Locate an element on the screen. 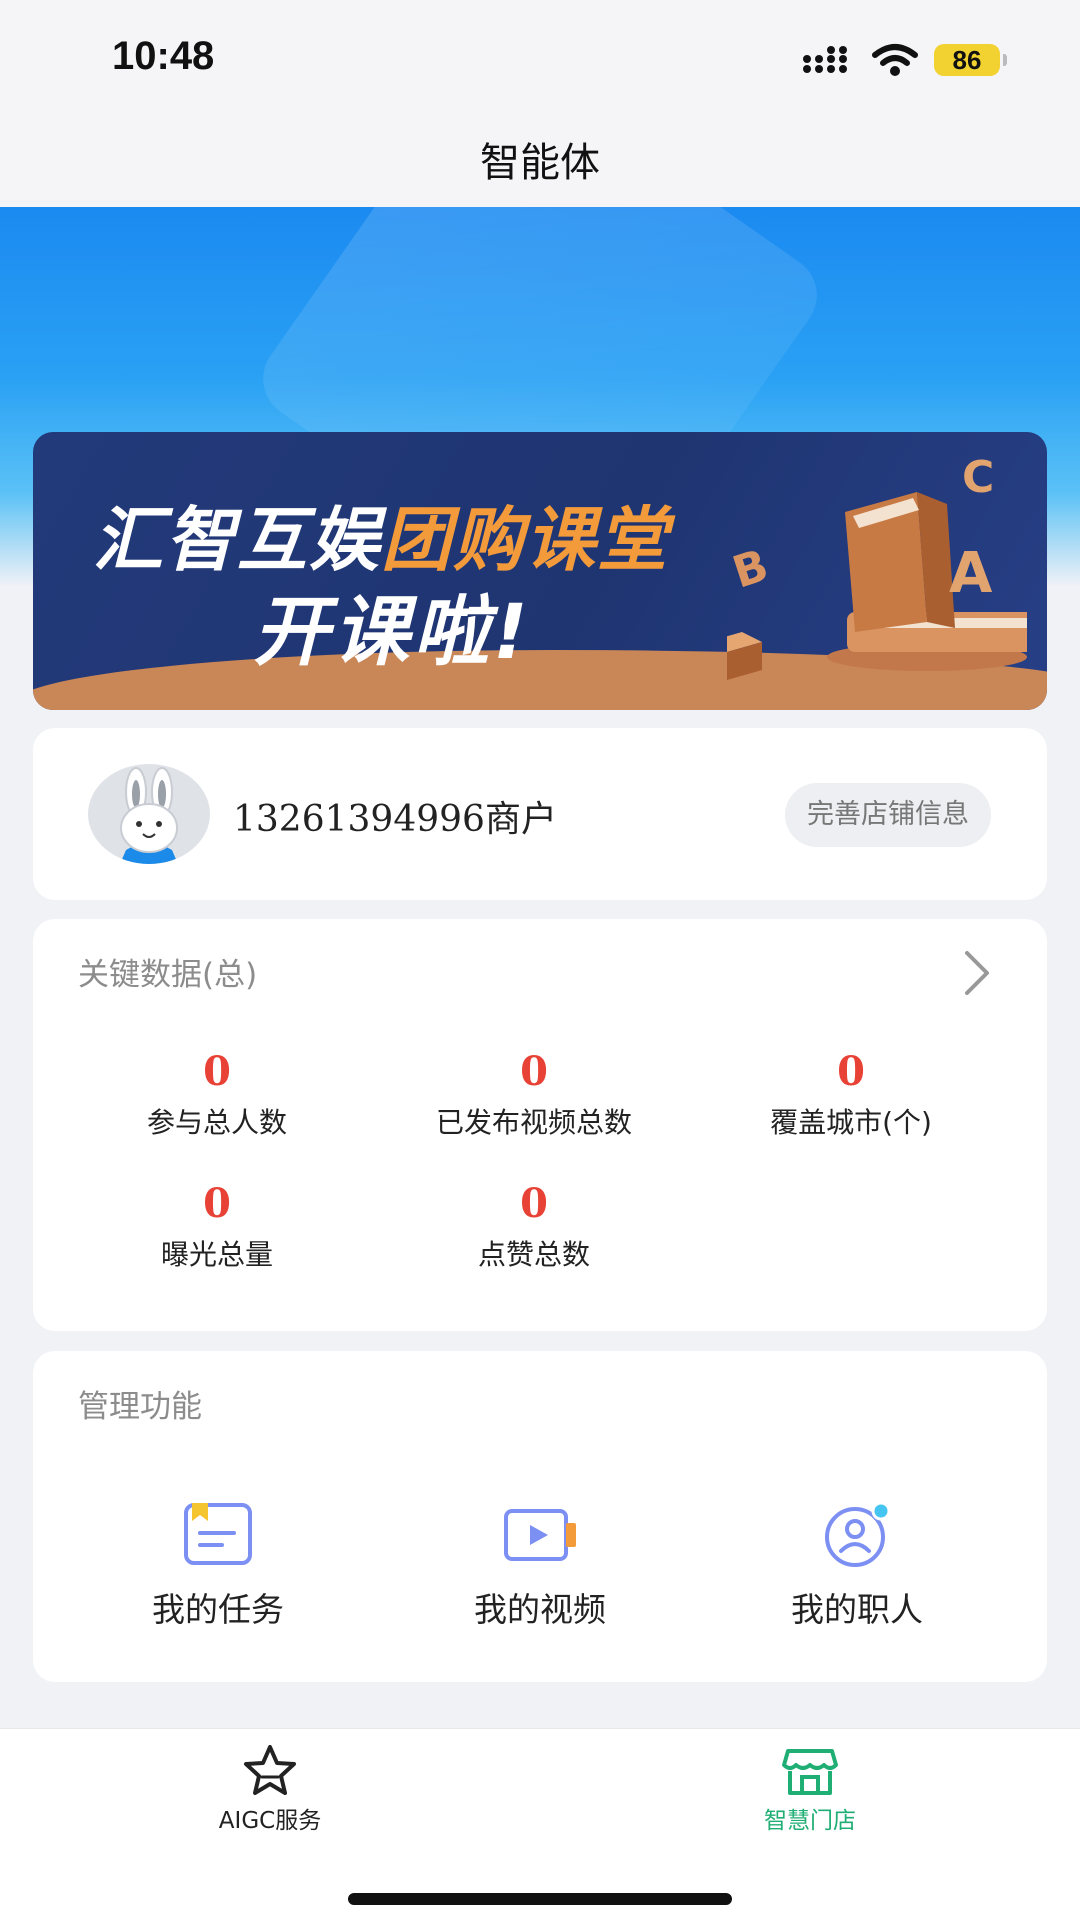 The width and height of the screenshot is (1080, 1920). book-illustration-icon: A B C is located at coordinates (877, 566).